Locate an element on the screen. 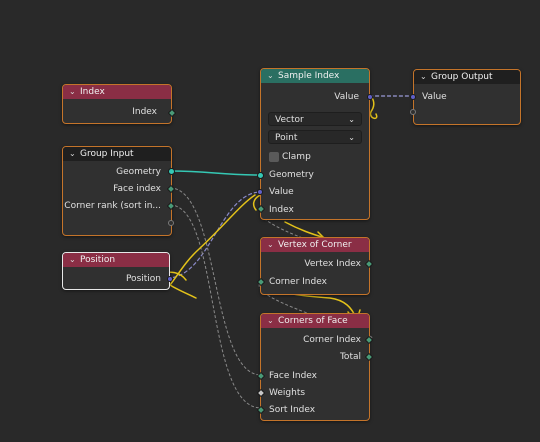  socket-empty-output is located at coordinates (171, 223).